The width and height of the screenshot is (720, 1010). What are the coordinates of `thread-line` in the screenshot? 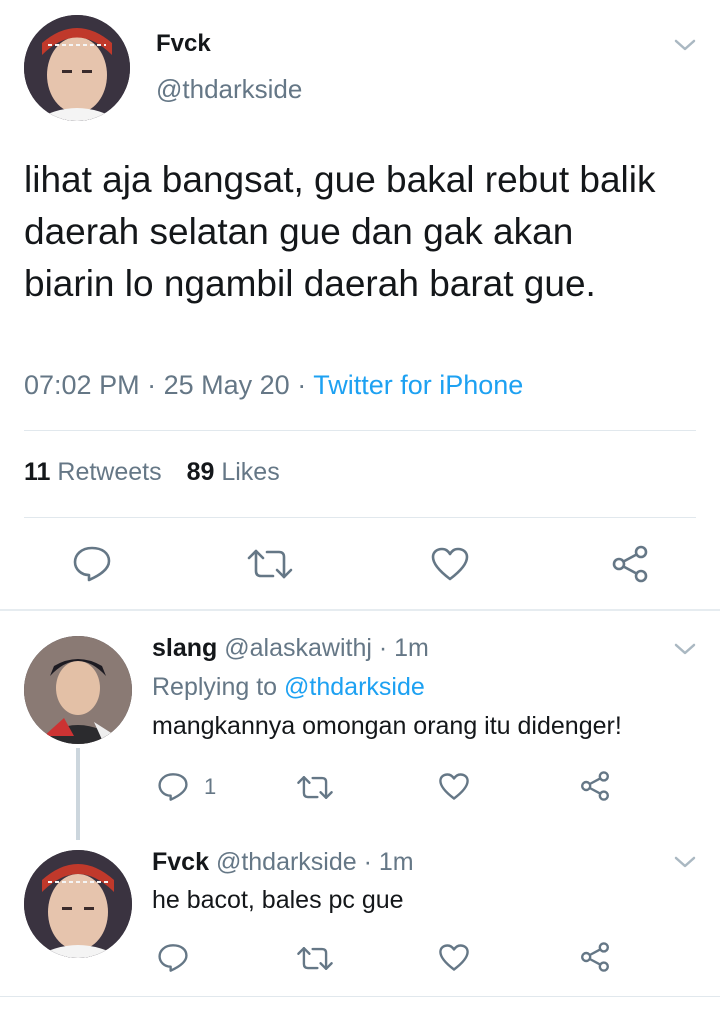 It's located at (78, 794).